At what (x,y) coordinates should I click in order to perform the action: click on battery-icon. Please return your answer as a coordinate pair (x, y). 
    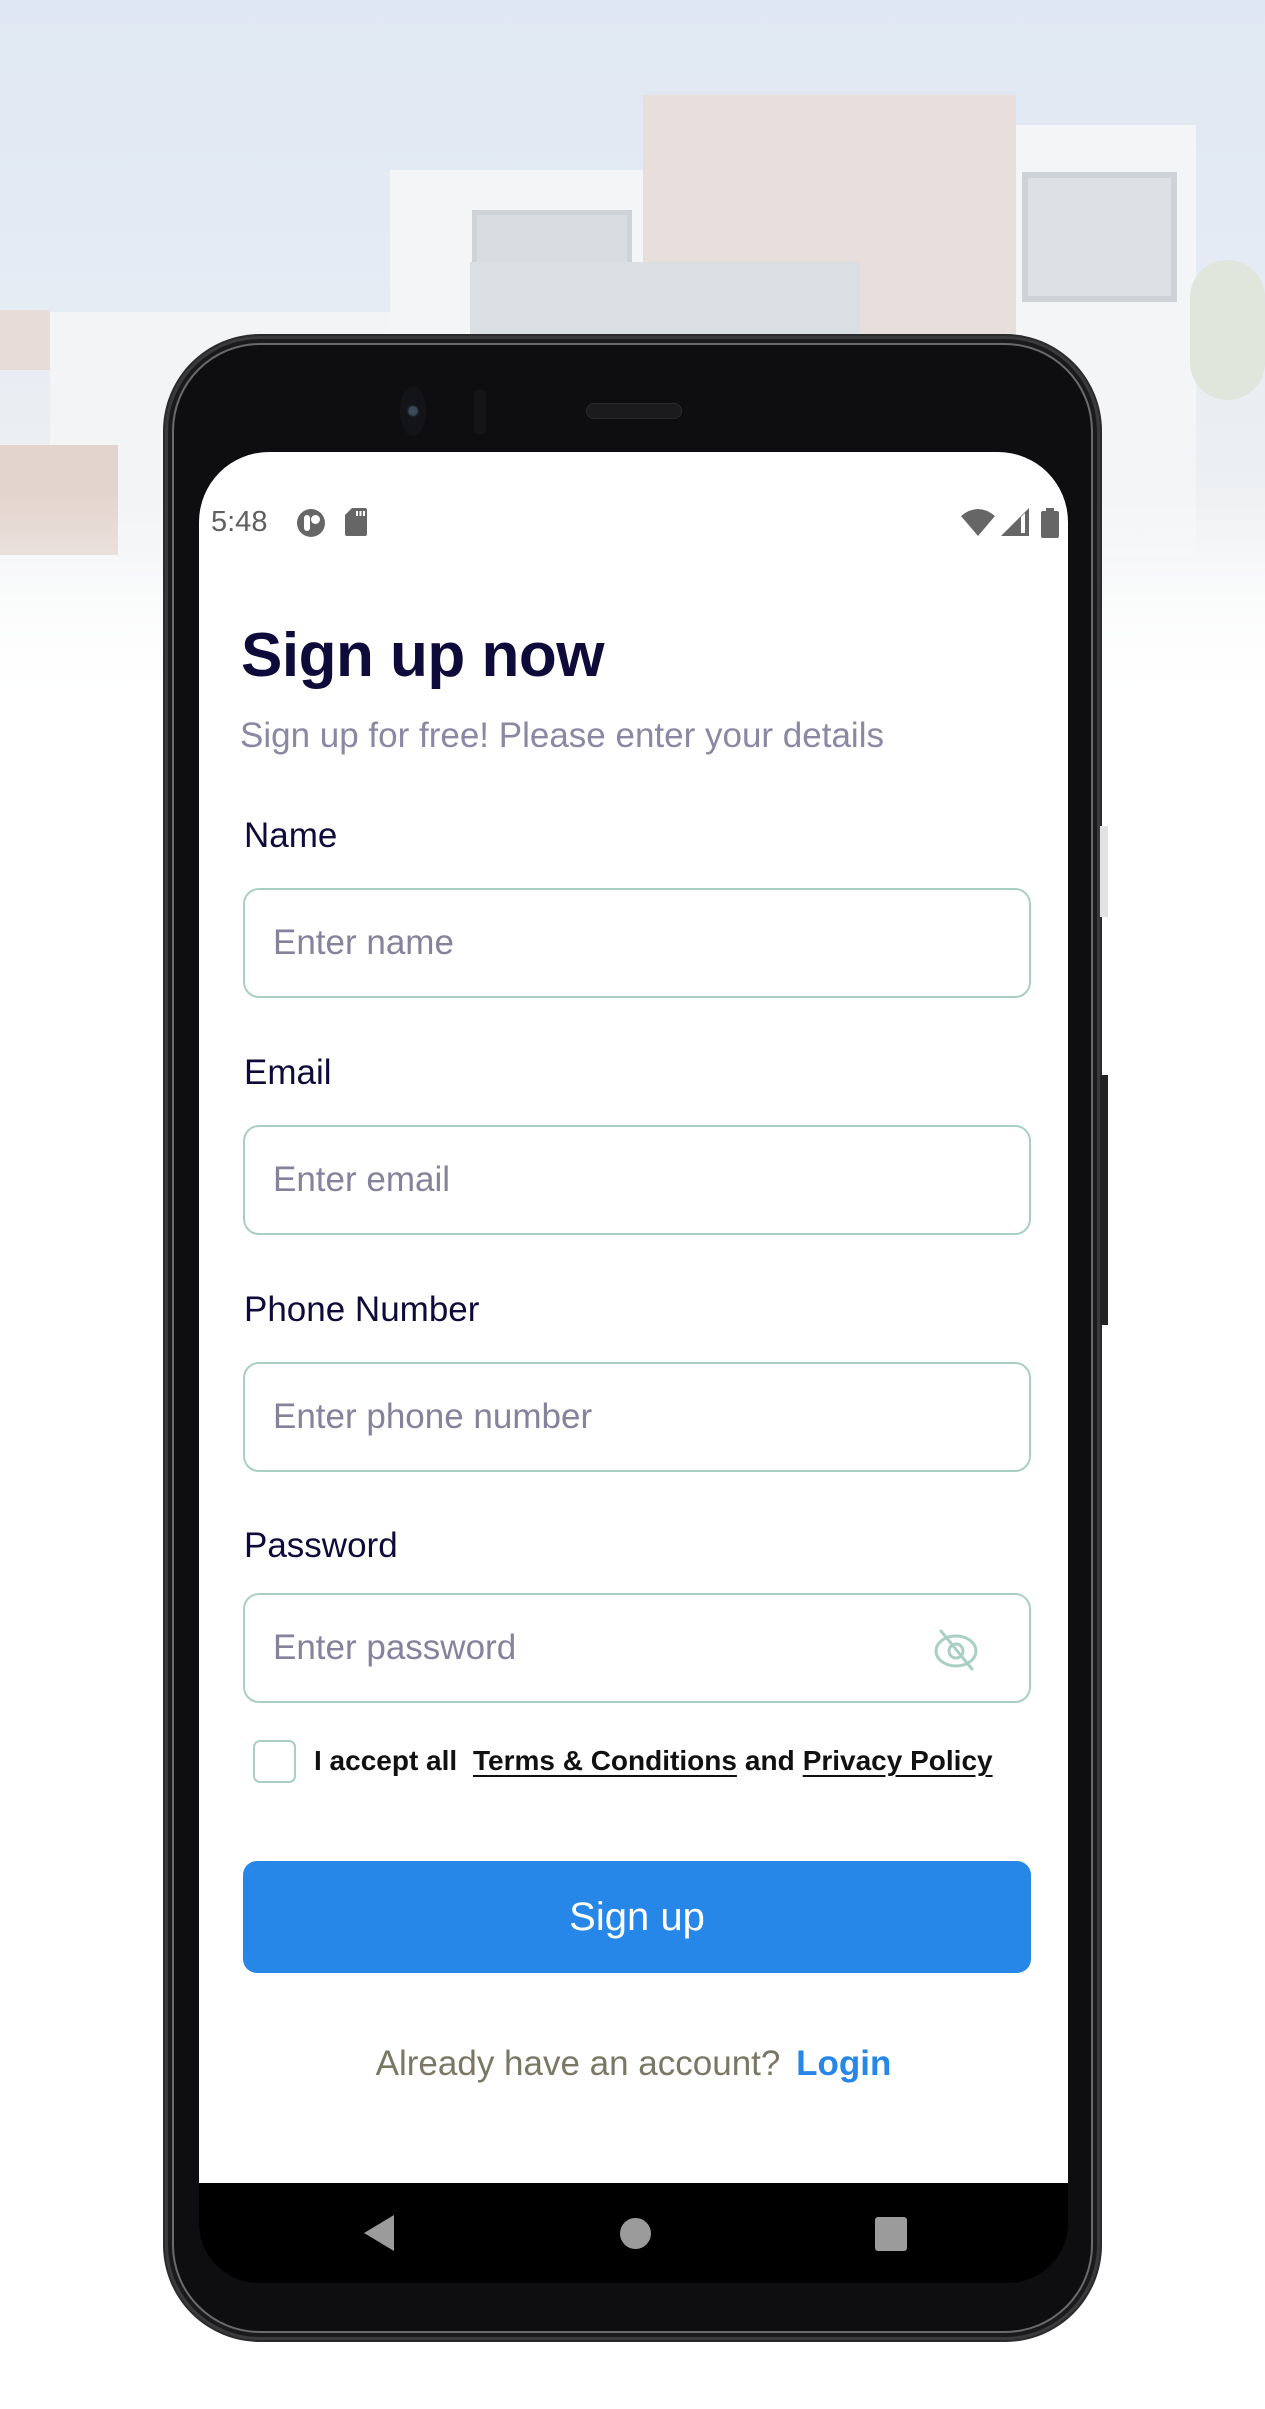
    Looking at the image, I should click on (1050, 523).